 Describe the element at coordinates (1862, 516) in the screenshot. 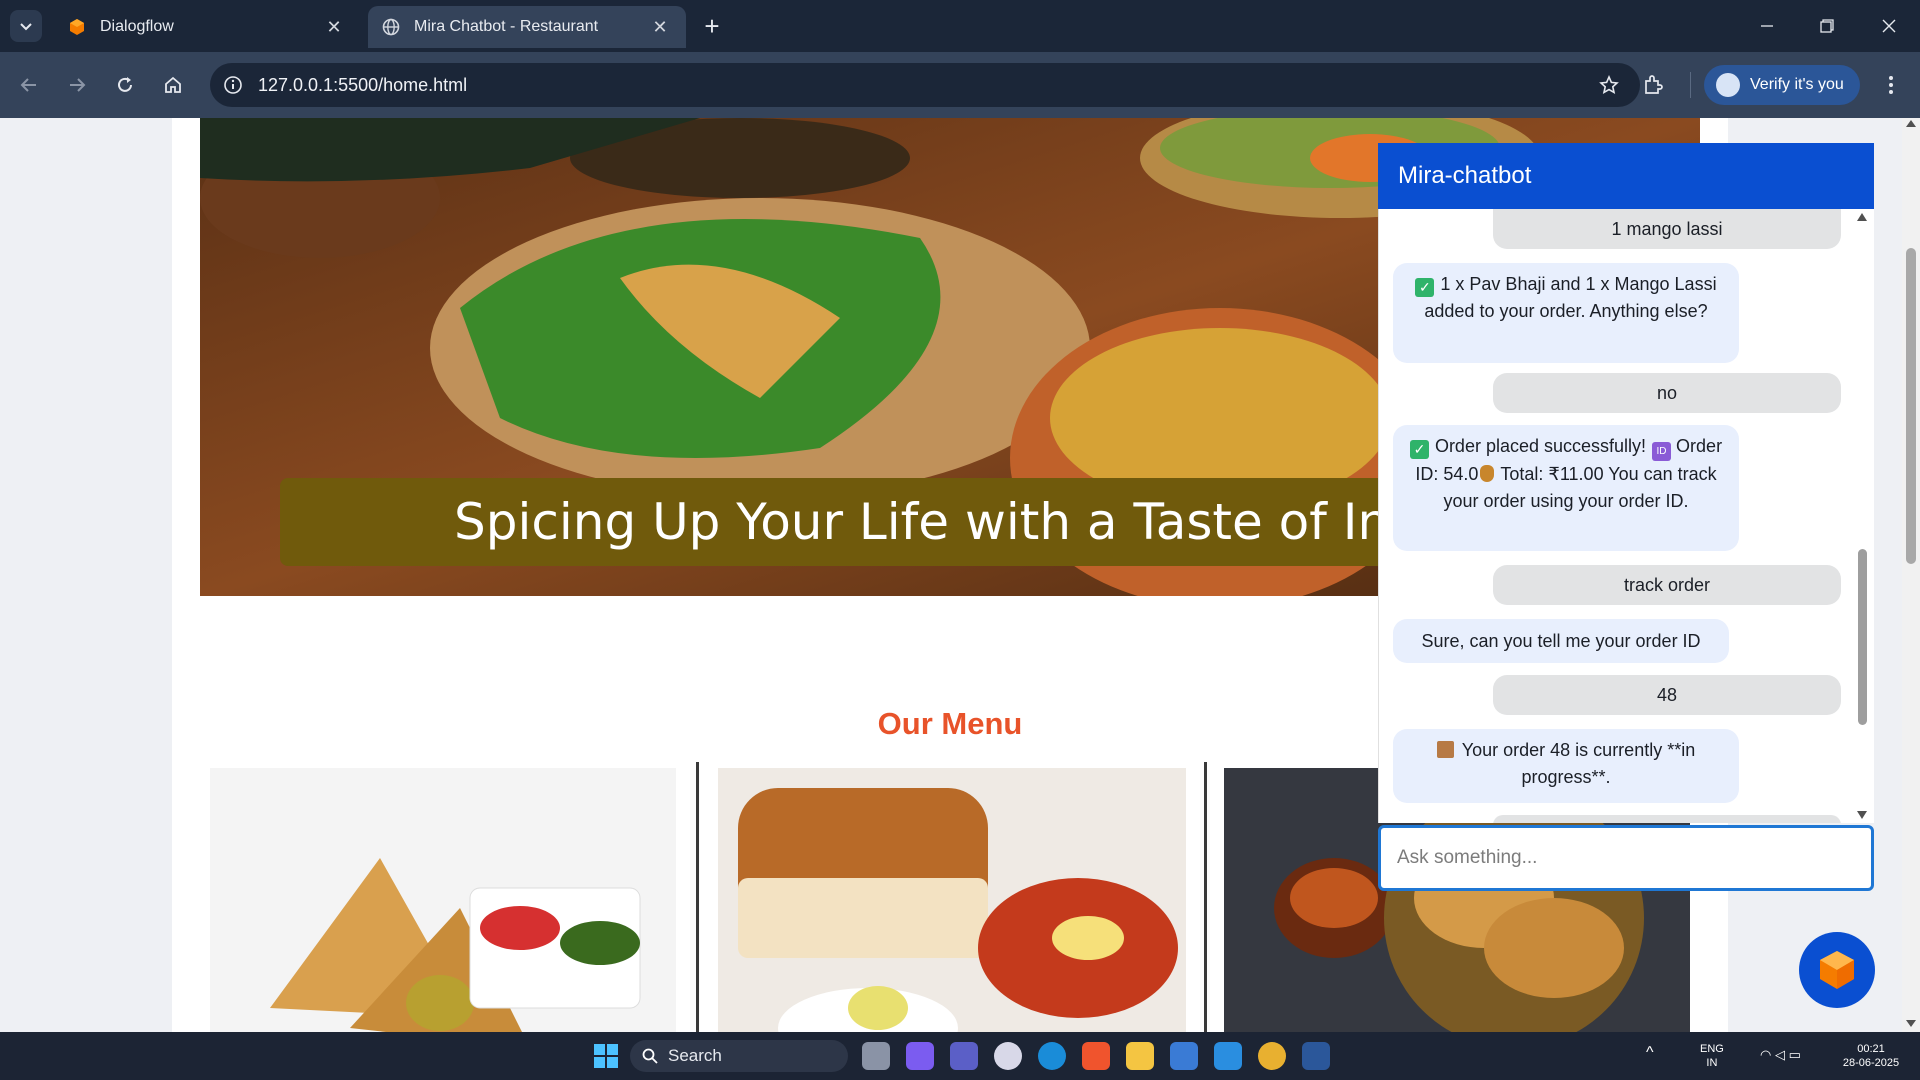

I see `chat-scrollbar` at that location.